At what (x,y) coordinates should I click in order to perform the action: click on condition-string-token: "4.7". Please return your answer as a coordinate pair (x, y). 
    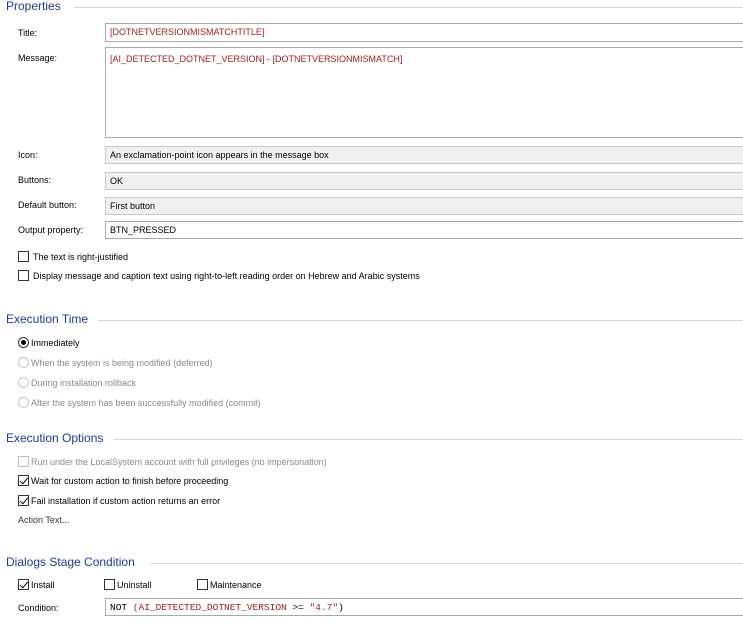
    Looking at the image, I should click on (324, 607).